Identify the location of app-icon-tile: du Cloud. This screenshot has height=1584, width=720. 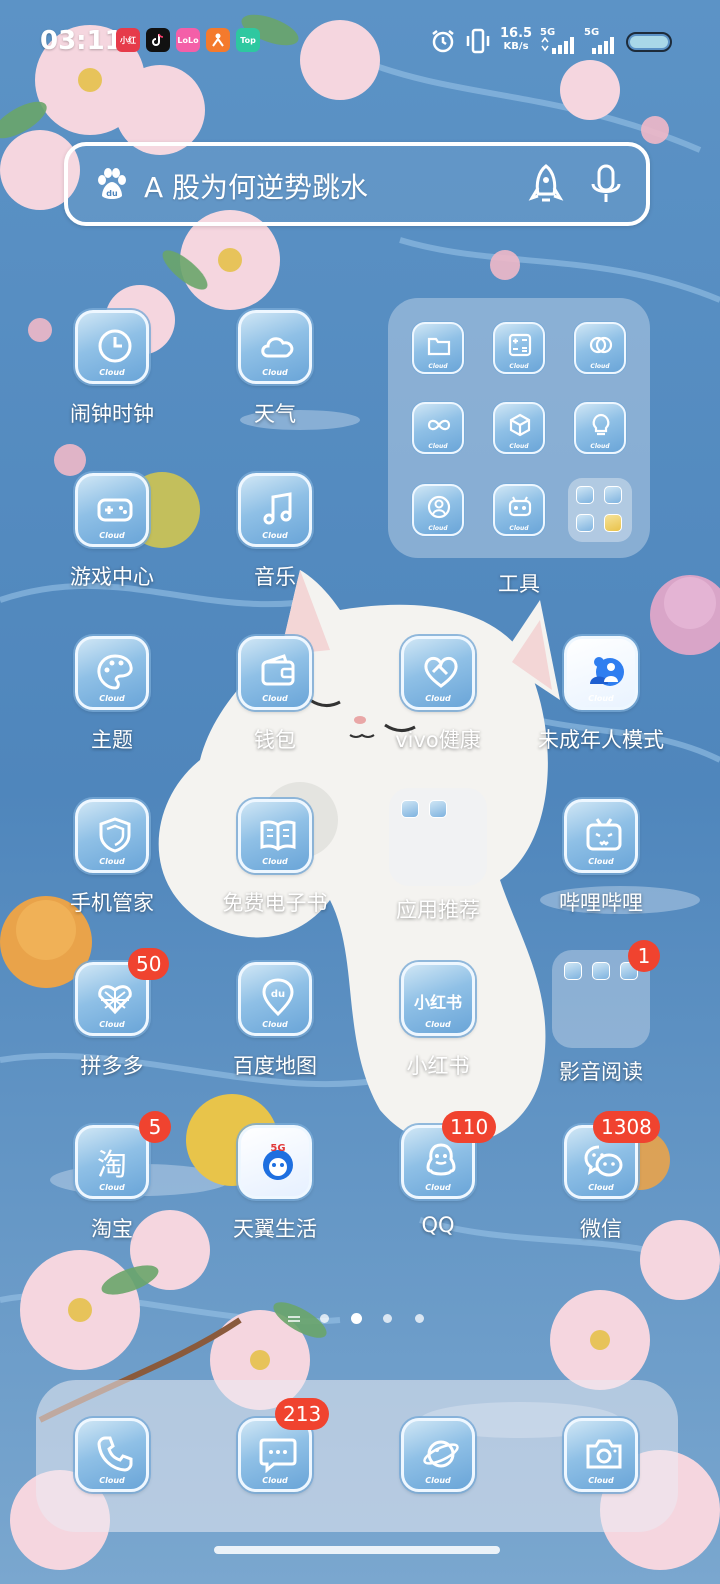
(275, 999).